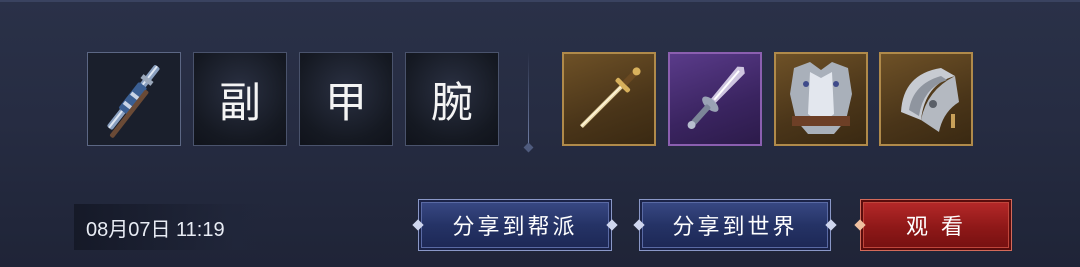  I want to click on share-to-guild-label: 分享到帮派, so click(515, 227).